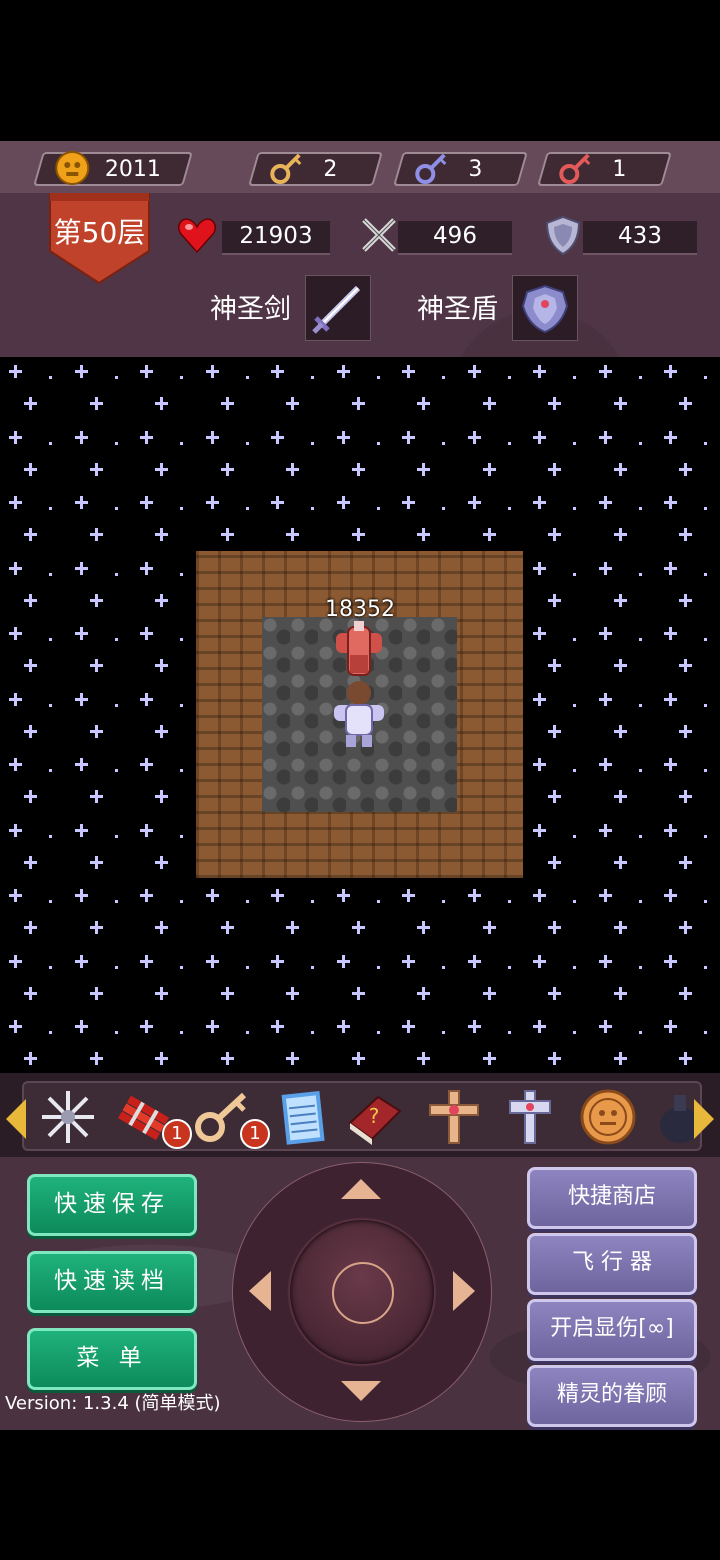  I want to click on notepad-icon, so click(302, 1117).